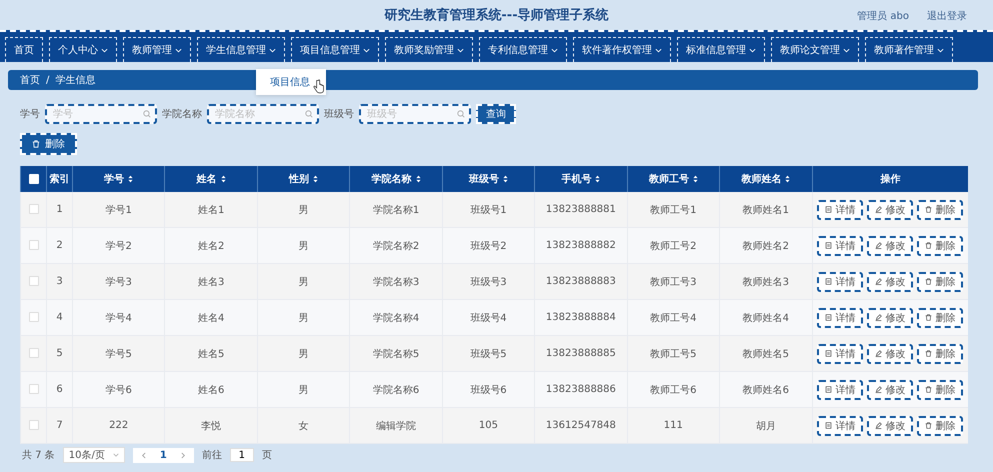  I want to click on table-cell: 男, so click(303, 246).